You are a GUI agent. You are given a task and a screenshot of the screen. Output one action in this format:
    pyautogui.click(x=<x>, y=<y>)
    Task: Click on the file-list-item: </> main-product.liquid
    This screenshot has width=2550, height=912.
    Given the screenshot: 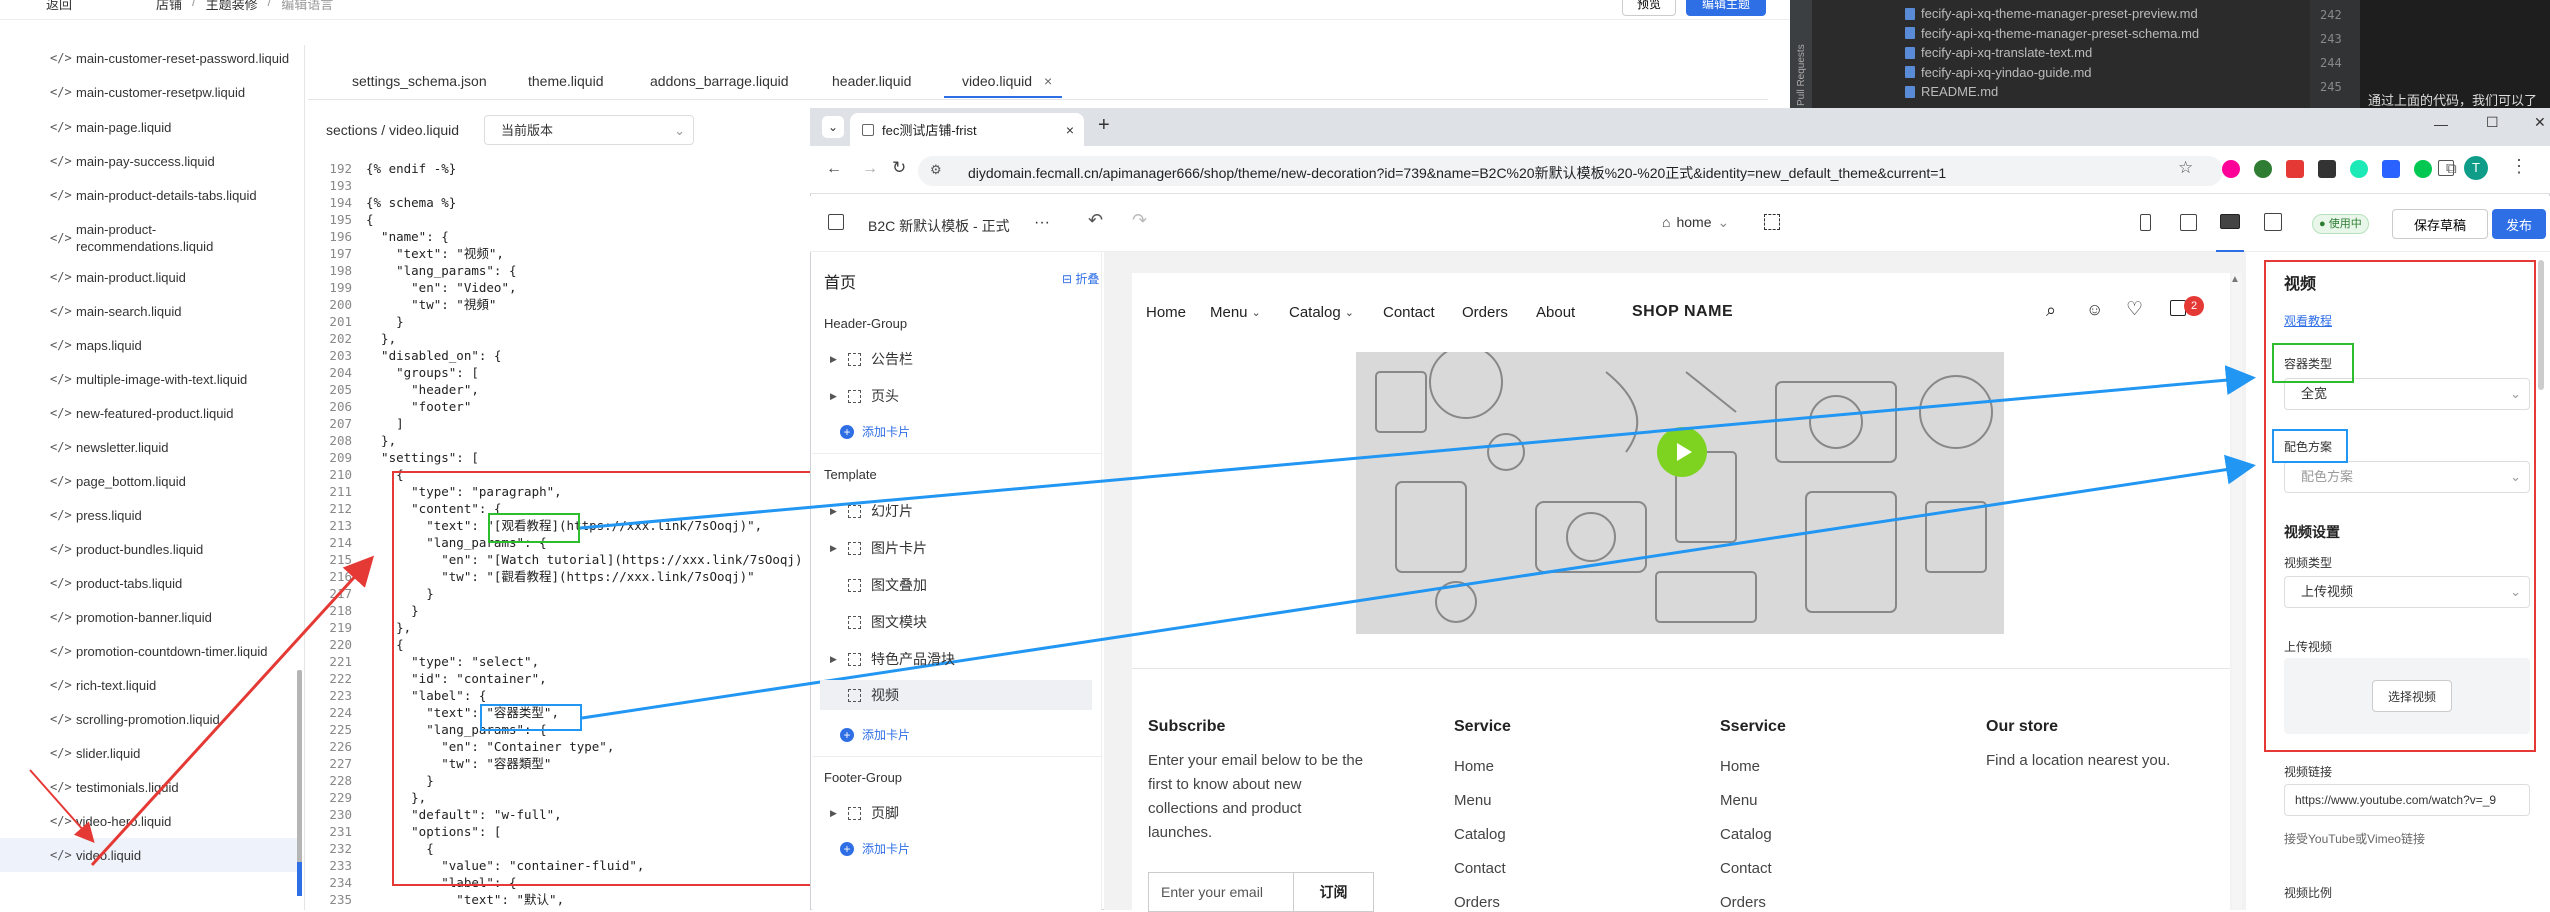 What is the action you would take?
    pyautogui.click(x=149, y=277)
    